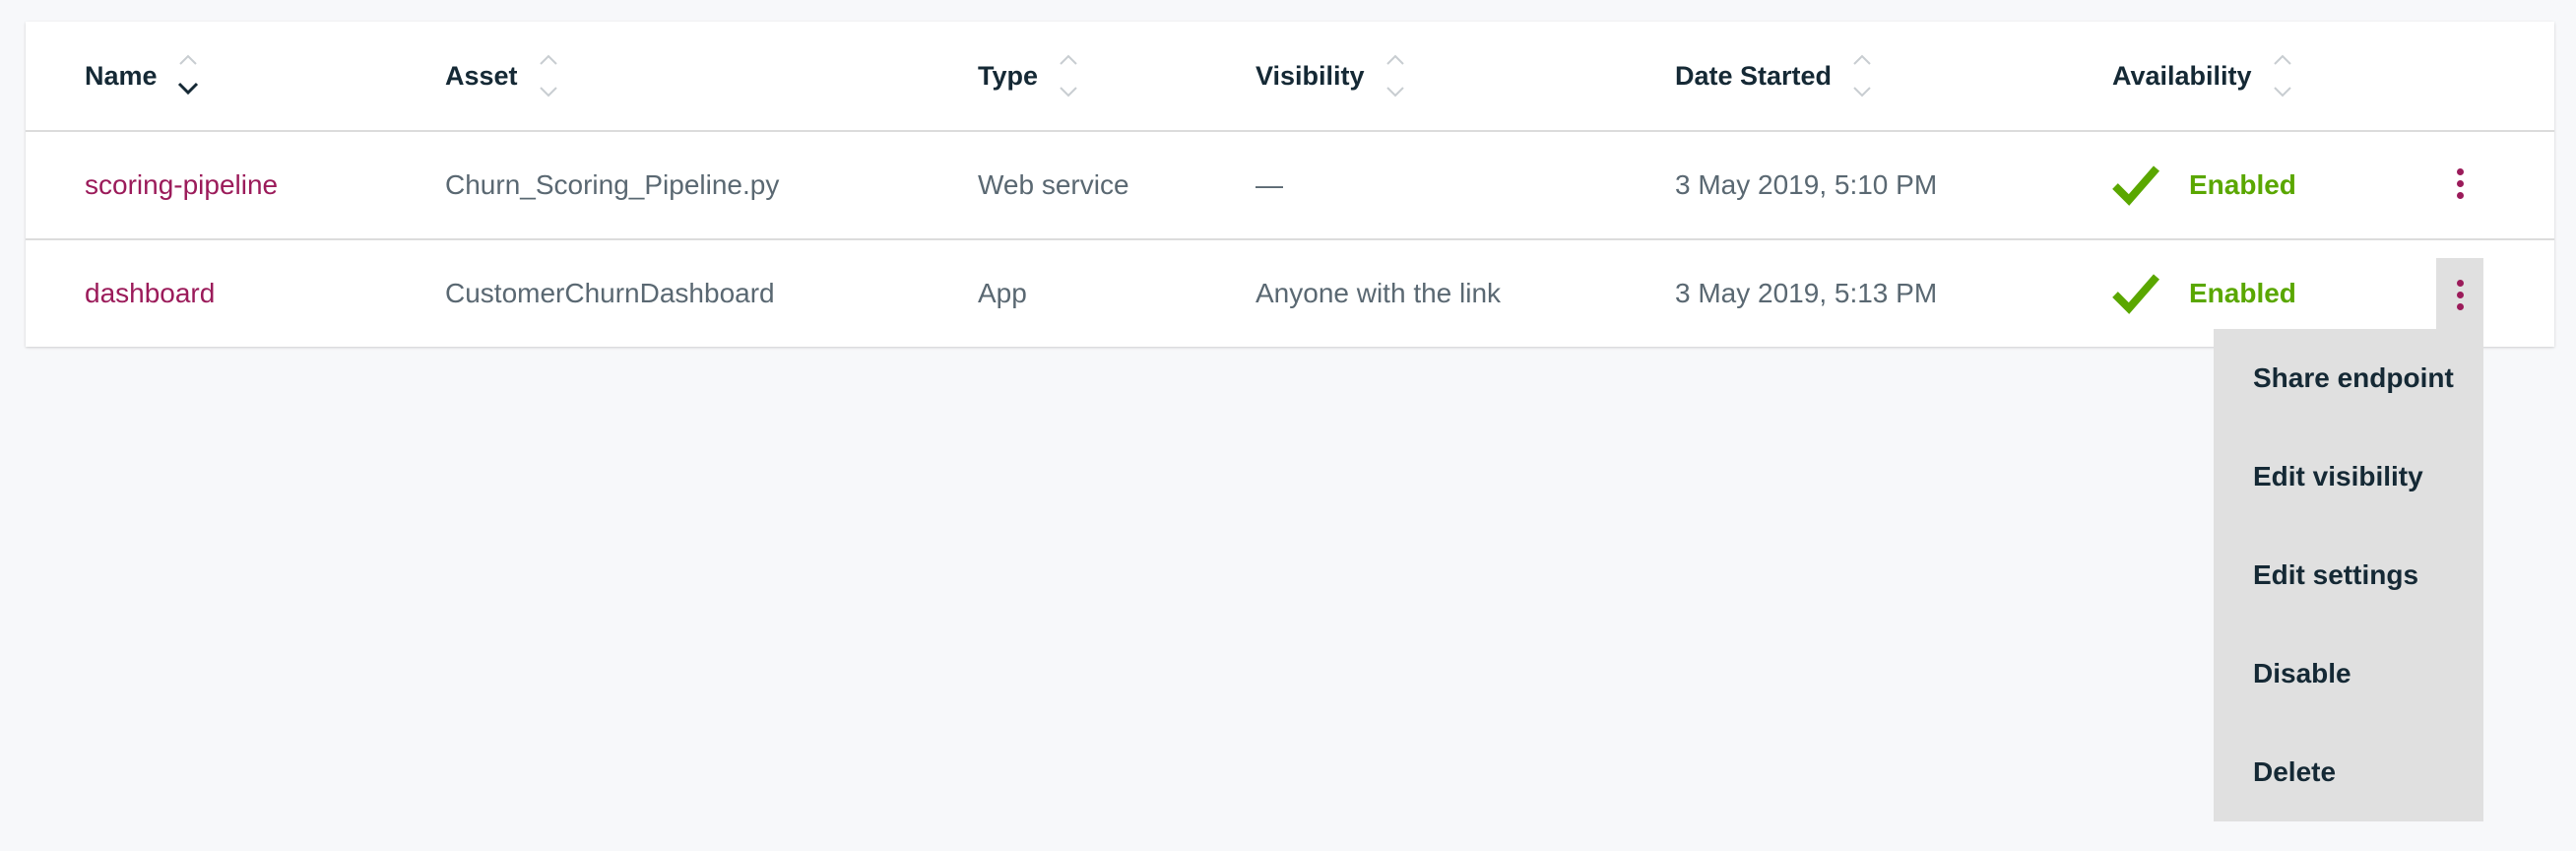  I want to click on overflow-menu-button, so click(2459, 183).